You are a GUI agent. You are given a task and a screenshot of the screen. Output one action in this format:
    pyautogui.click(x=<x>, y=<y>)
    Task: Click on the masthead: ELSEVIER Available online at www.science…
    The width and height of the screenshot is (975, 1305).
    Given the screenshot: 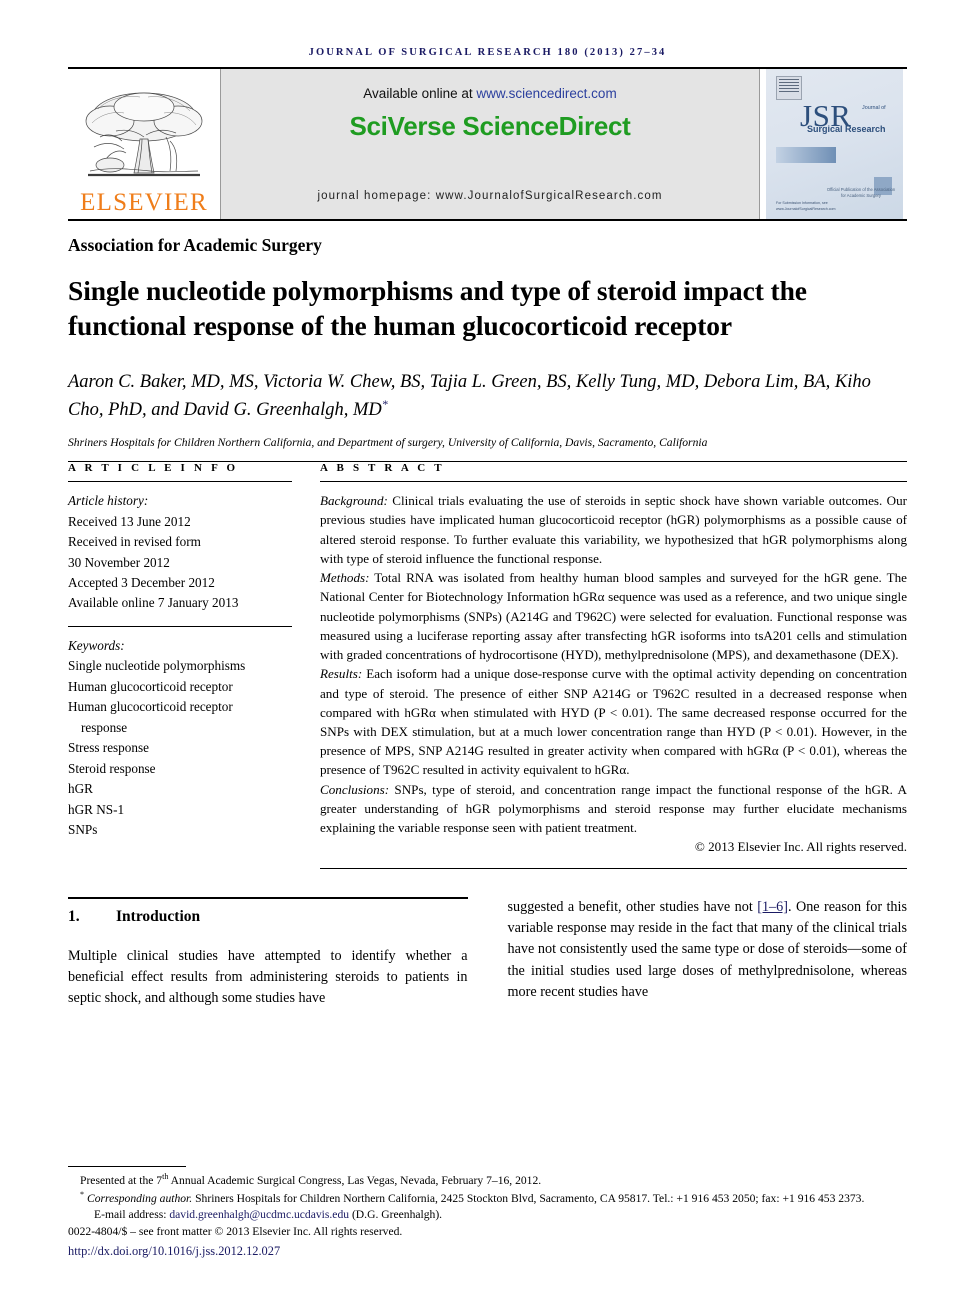 What is the action you would take?
    pyautogui.click(x=487, y=144)
    